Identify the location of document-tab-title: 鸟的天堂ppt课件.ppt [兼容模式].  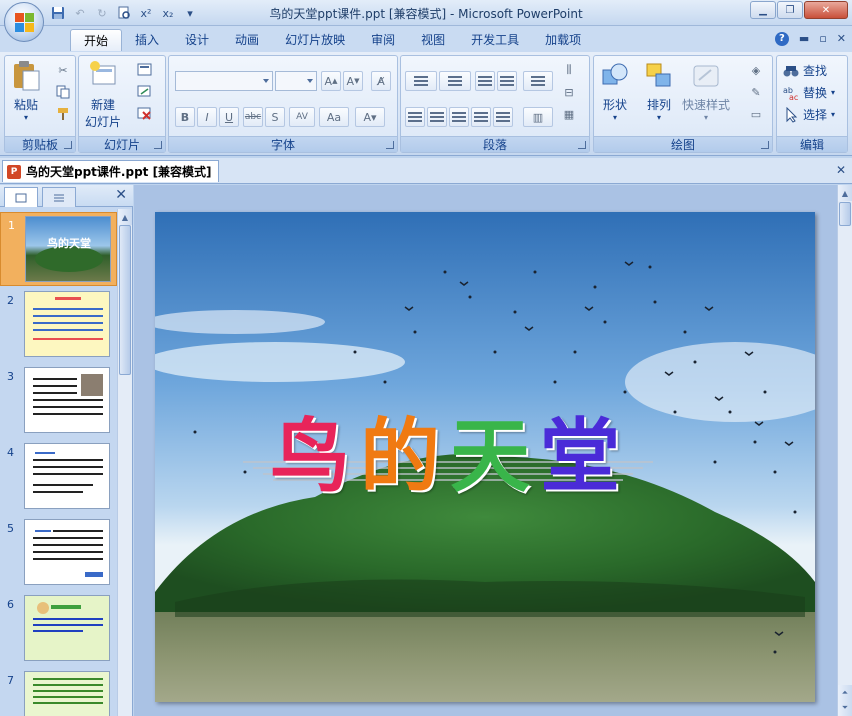
(119, 172).